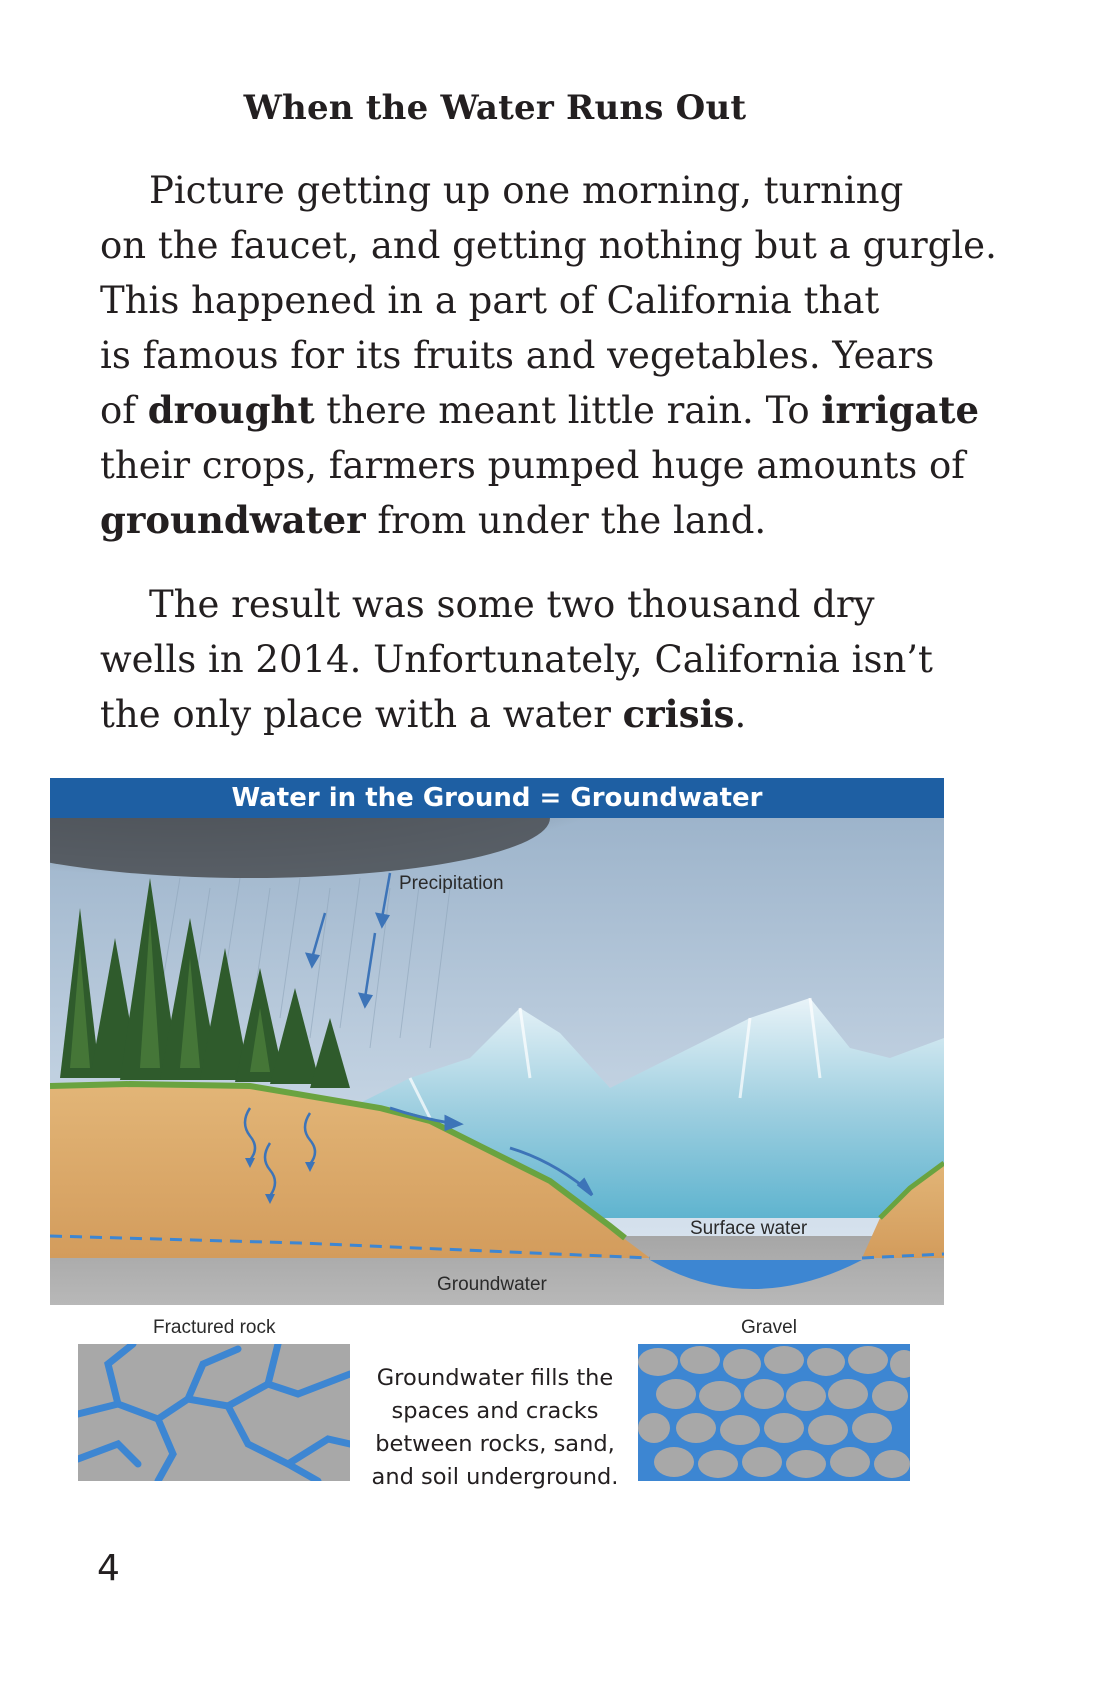 The height and width of the screenshot is (1700, 1100). I want to click on p2-line: the only place with a water crisis., so click(540, 714).